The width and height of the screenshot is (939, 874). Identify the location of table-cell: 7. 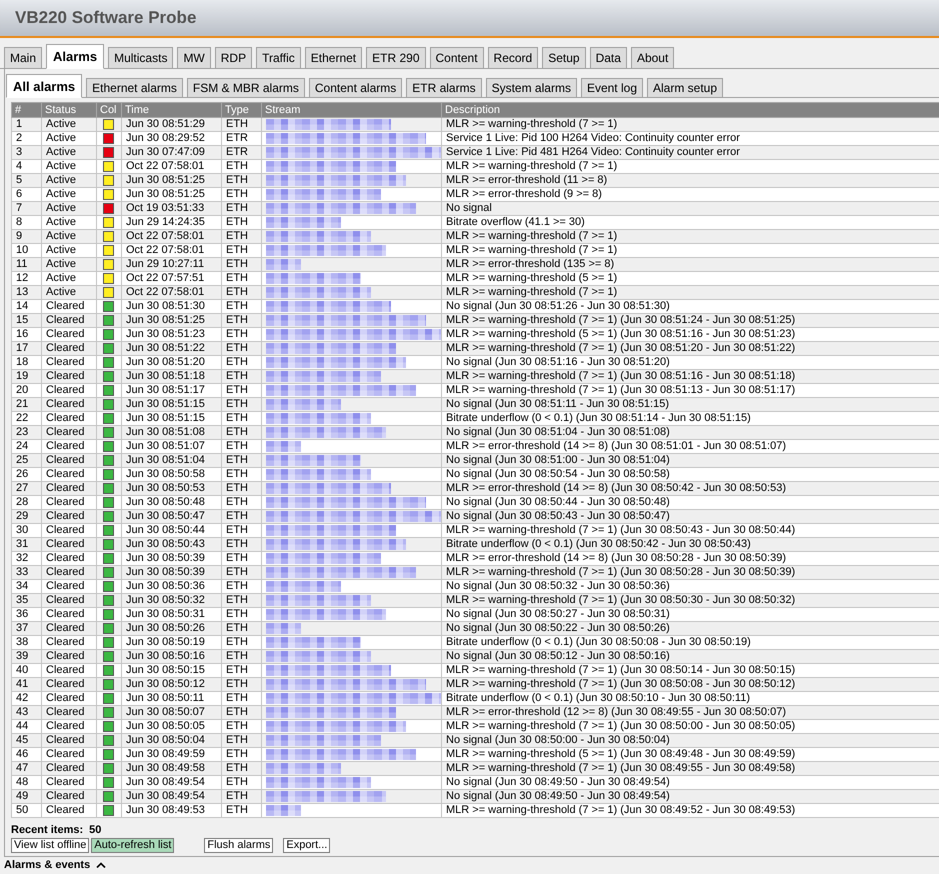
(27, 209).